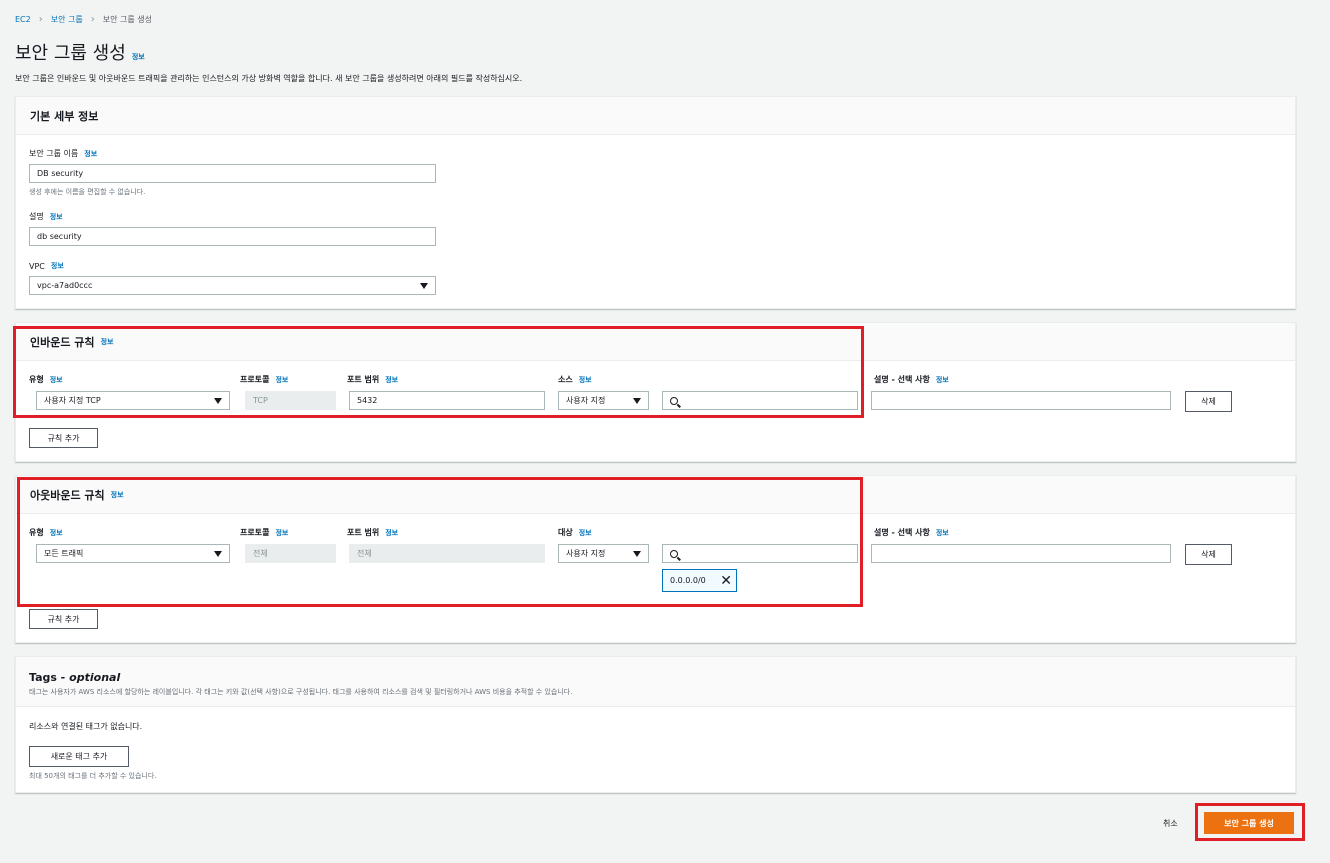 This screenshot has width=1330, height=863. What do you see at coordinates (87, 192) in the screenshot?
I see `name-hint: 생성 후에는 이름을 편집할 수 없습니다.` at bounding box center [87, 192].